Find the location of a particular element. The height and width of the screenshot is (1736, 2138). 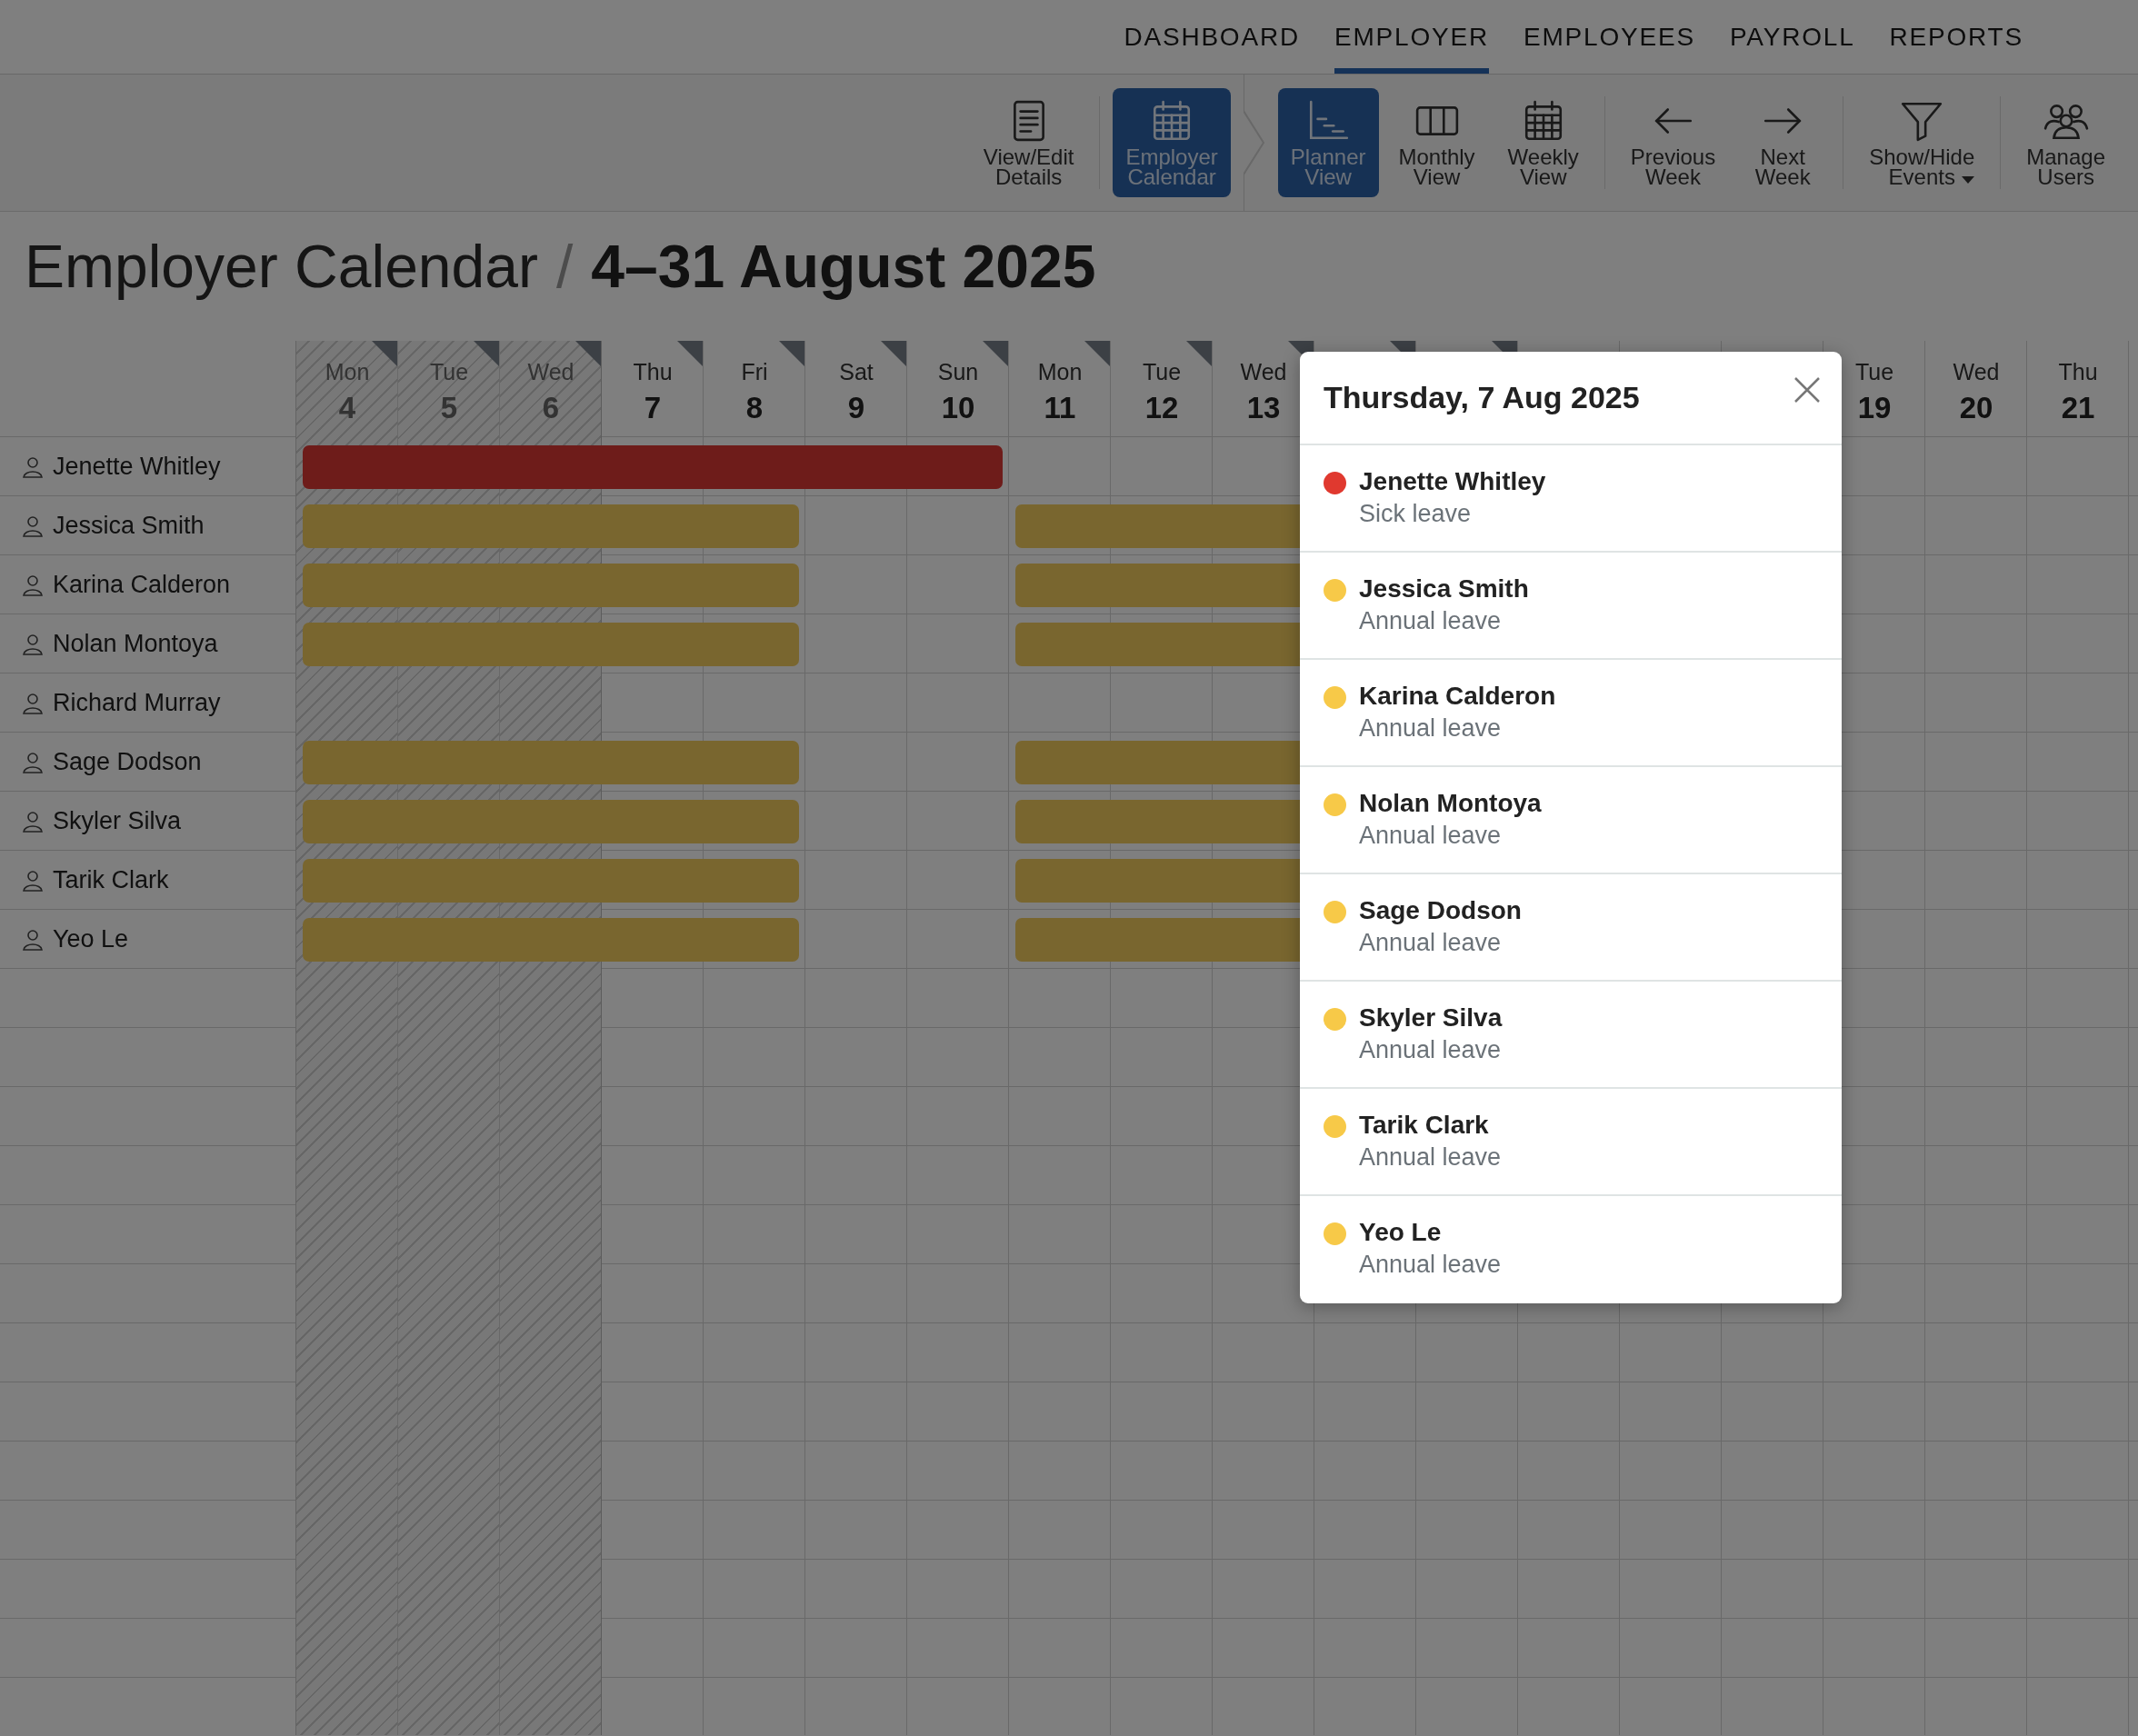

date-label: 4 is located at coordinates (347, 408).